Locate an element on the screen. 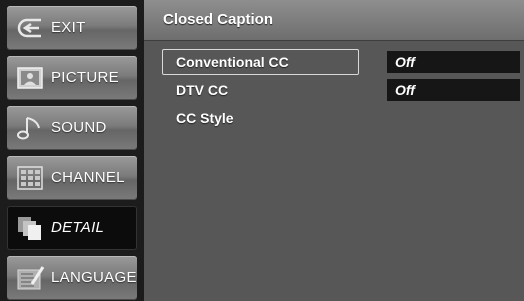 The height and width of the screenshot is (301, 524). page-title: Closed Caption is located at coordinates (218, 19).